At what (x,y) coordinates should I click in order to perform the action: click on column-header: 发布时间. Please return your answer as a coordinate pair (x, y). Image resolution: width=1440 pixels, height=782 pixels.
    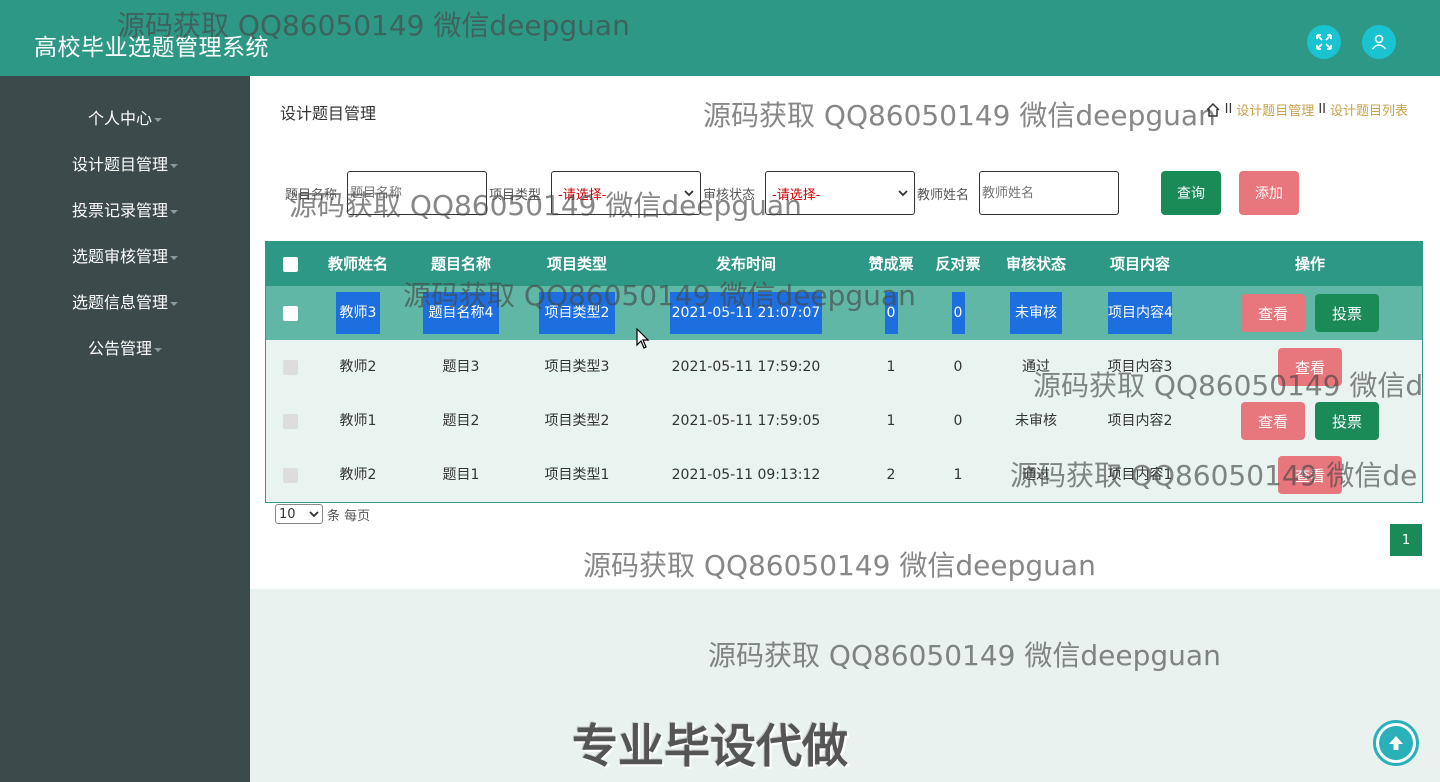
    Looking at the image, I should click on (745, 264).